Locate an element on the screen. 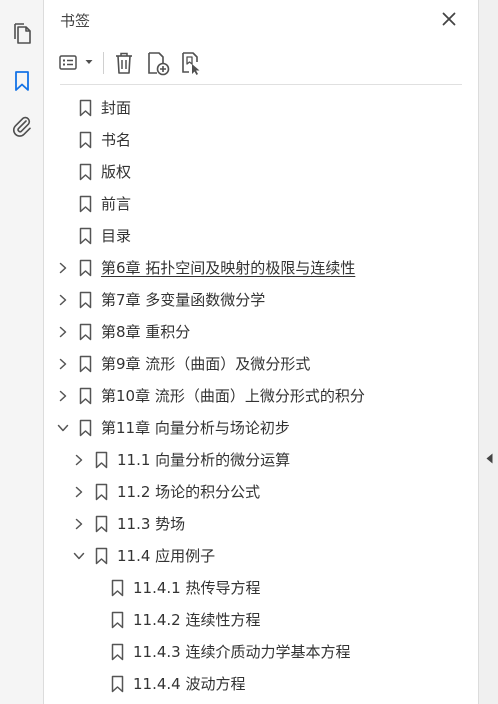  bookmark-item: 第7章 多变量函数微分学 is located at coordinates (261, 300).